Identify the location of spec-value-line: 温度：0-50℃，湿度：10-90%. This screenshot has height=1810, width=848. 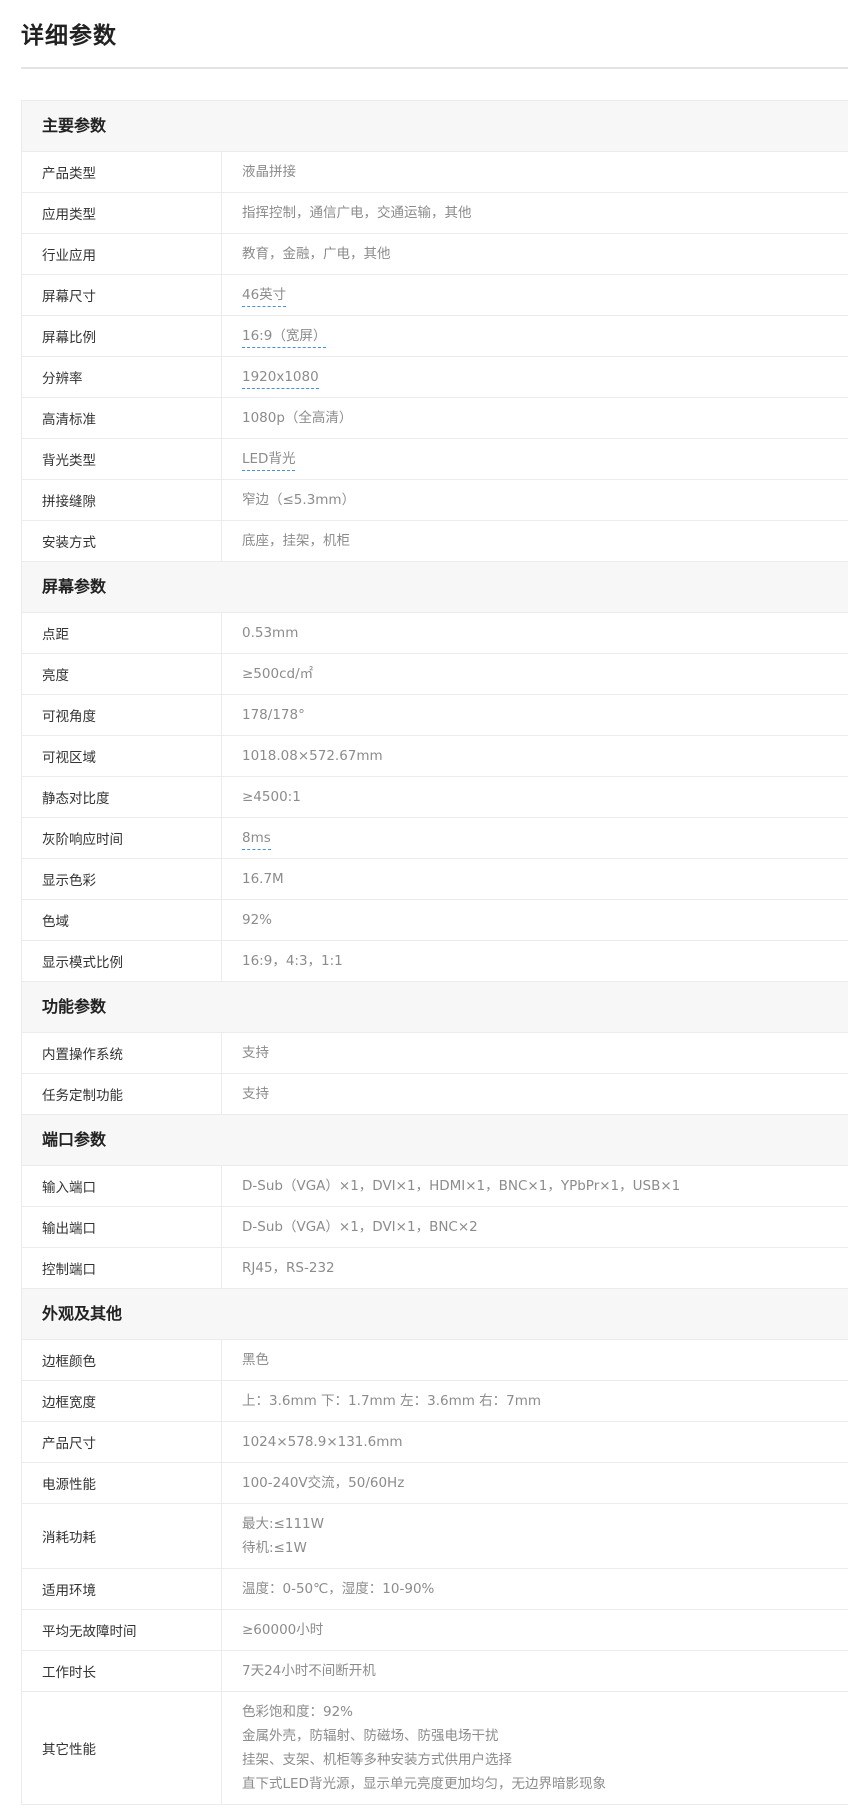
(338, 1589).